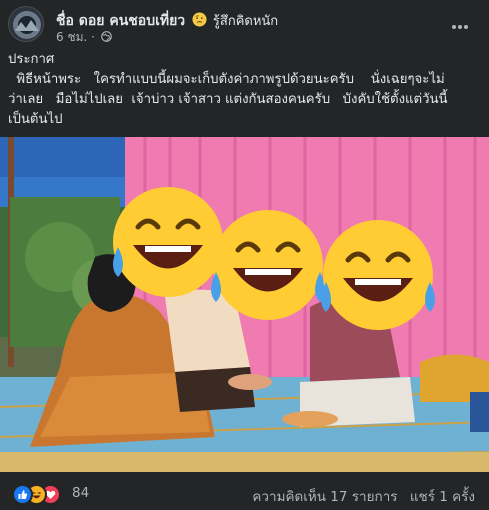  Describe the element at coordinates (71, 37) in the screenshot. I see `post-time: 6 ชม.` at that location.